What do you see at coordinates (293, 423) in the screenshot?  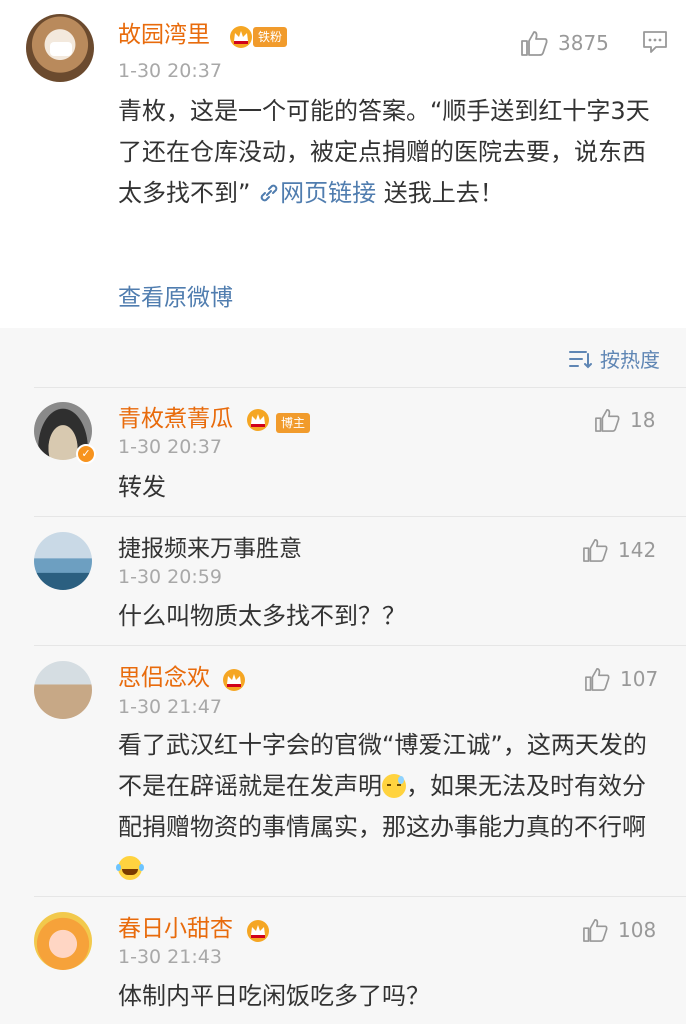 I see `author-badge: 博主` at bounding box center [293, 423].